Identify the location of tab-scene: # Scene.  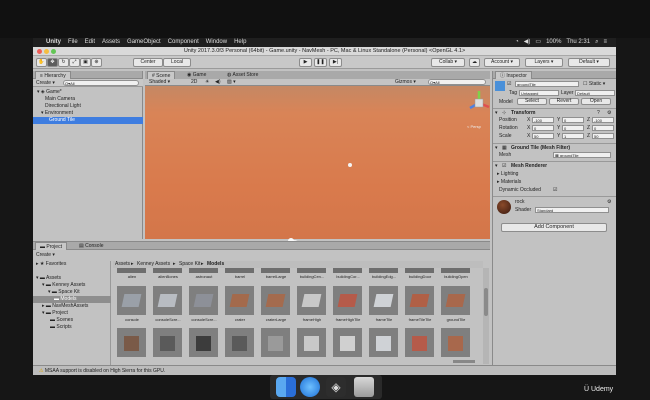
(161, 75).